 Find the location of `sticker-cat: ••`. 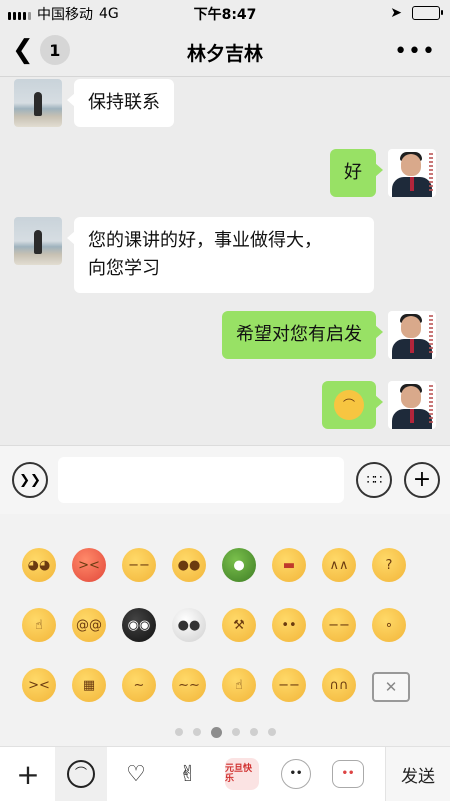

sticker-cat: •• is located at coordinates (348, 774).